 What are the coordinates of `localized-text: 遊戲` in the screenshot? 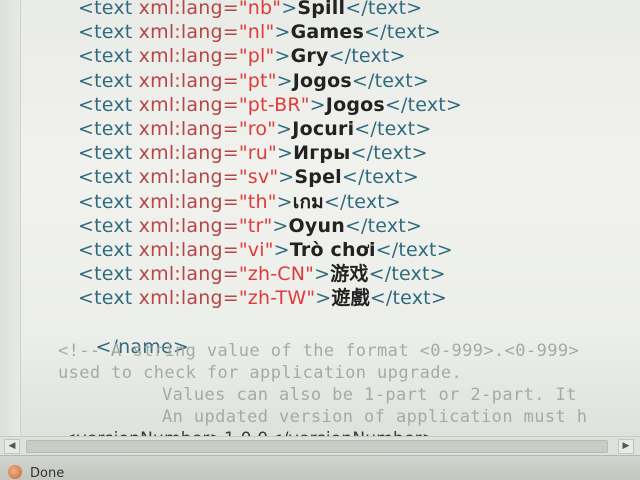 It's located at (350, 298).